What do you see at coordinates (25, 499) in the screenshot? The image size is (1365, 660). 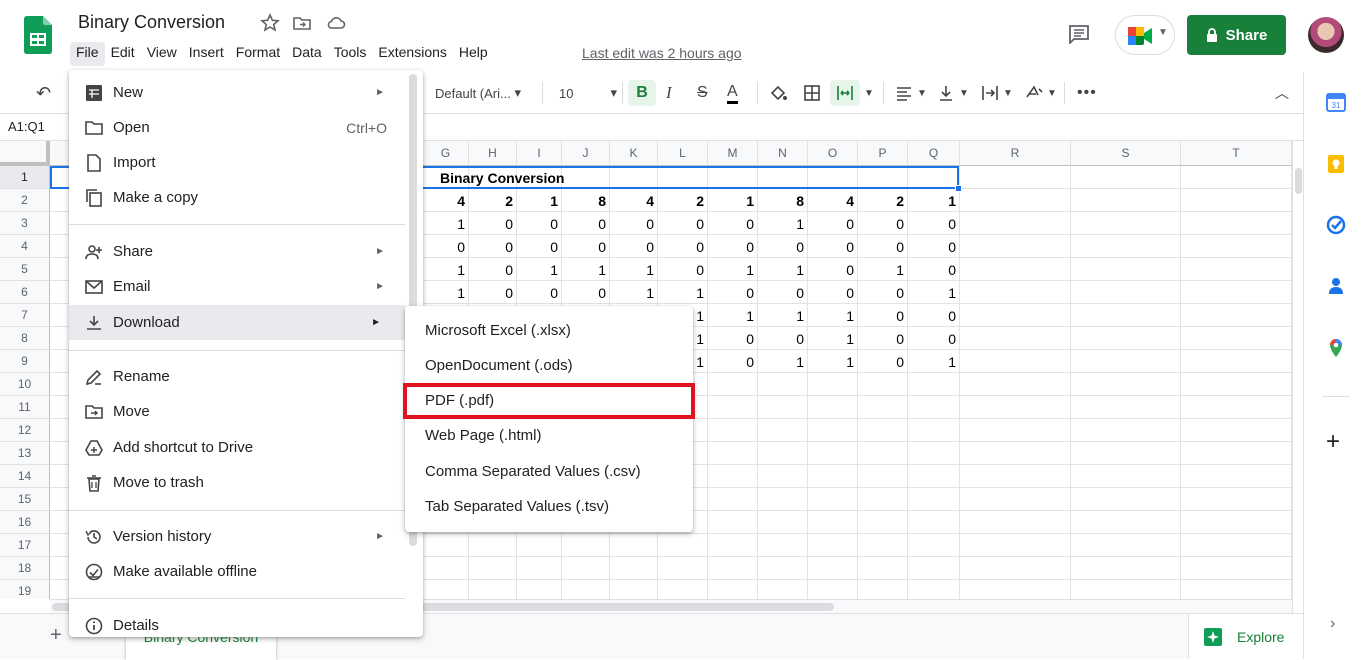 I see `row-header: 15` at bounding box center [25, 499].